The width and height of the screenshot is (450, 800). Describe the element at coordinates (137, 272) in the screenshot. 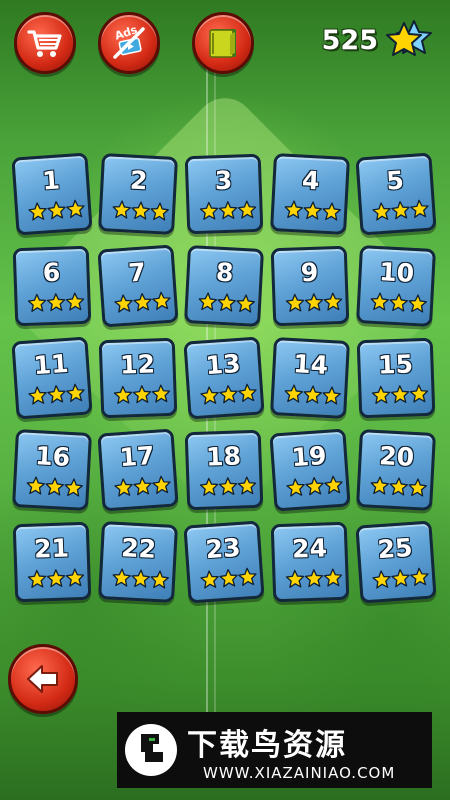

I see `level-number: 7` at that location.